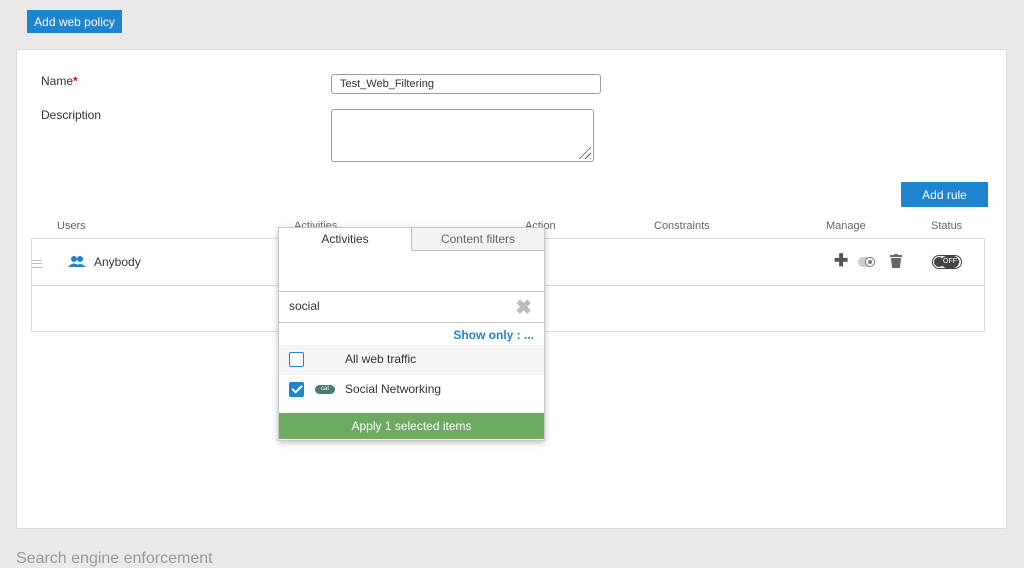 This screenshot has height=568, width=1024. Describe the element at coordinates (71, 115) in the screenshot. I see `description-label: Description` at that location.